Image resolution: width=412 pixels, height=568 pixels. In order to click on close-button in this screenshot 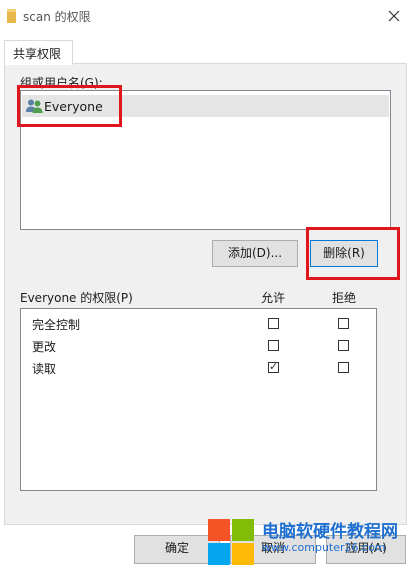, I will do `click(394, 16)`.